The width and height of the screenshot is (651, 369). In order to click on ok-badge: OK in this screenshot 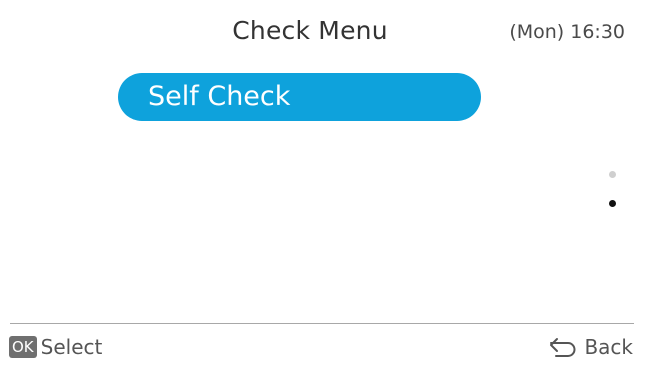, I will do `click(23, 347)`.